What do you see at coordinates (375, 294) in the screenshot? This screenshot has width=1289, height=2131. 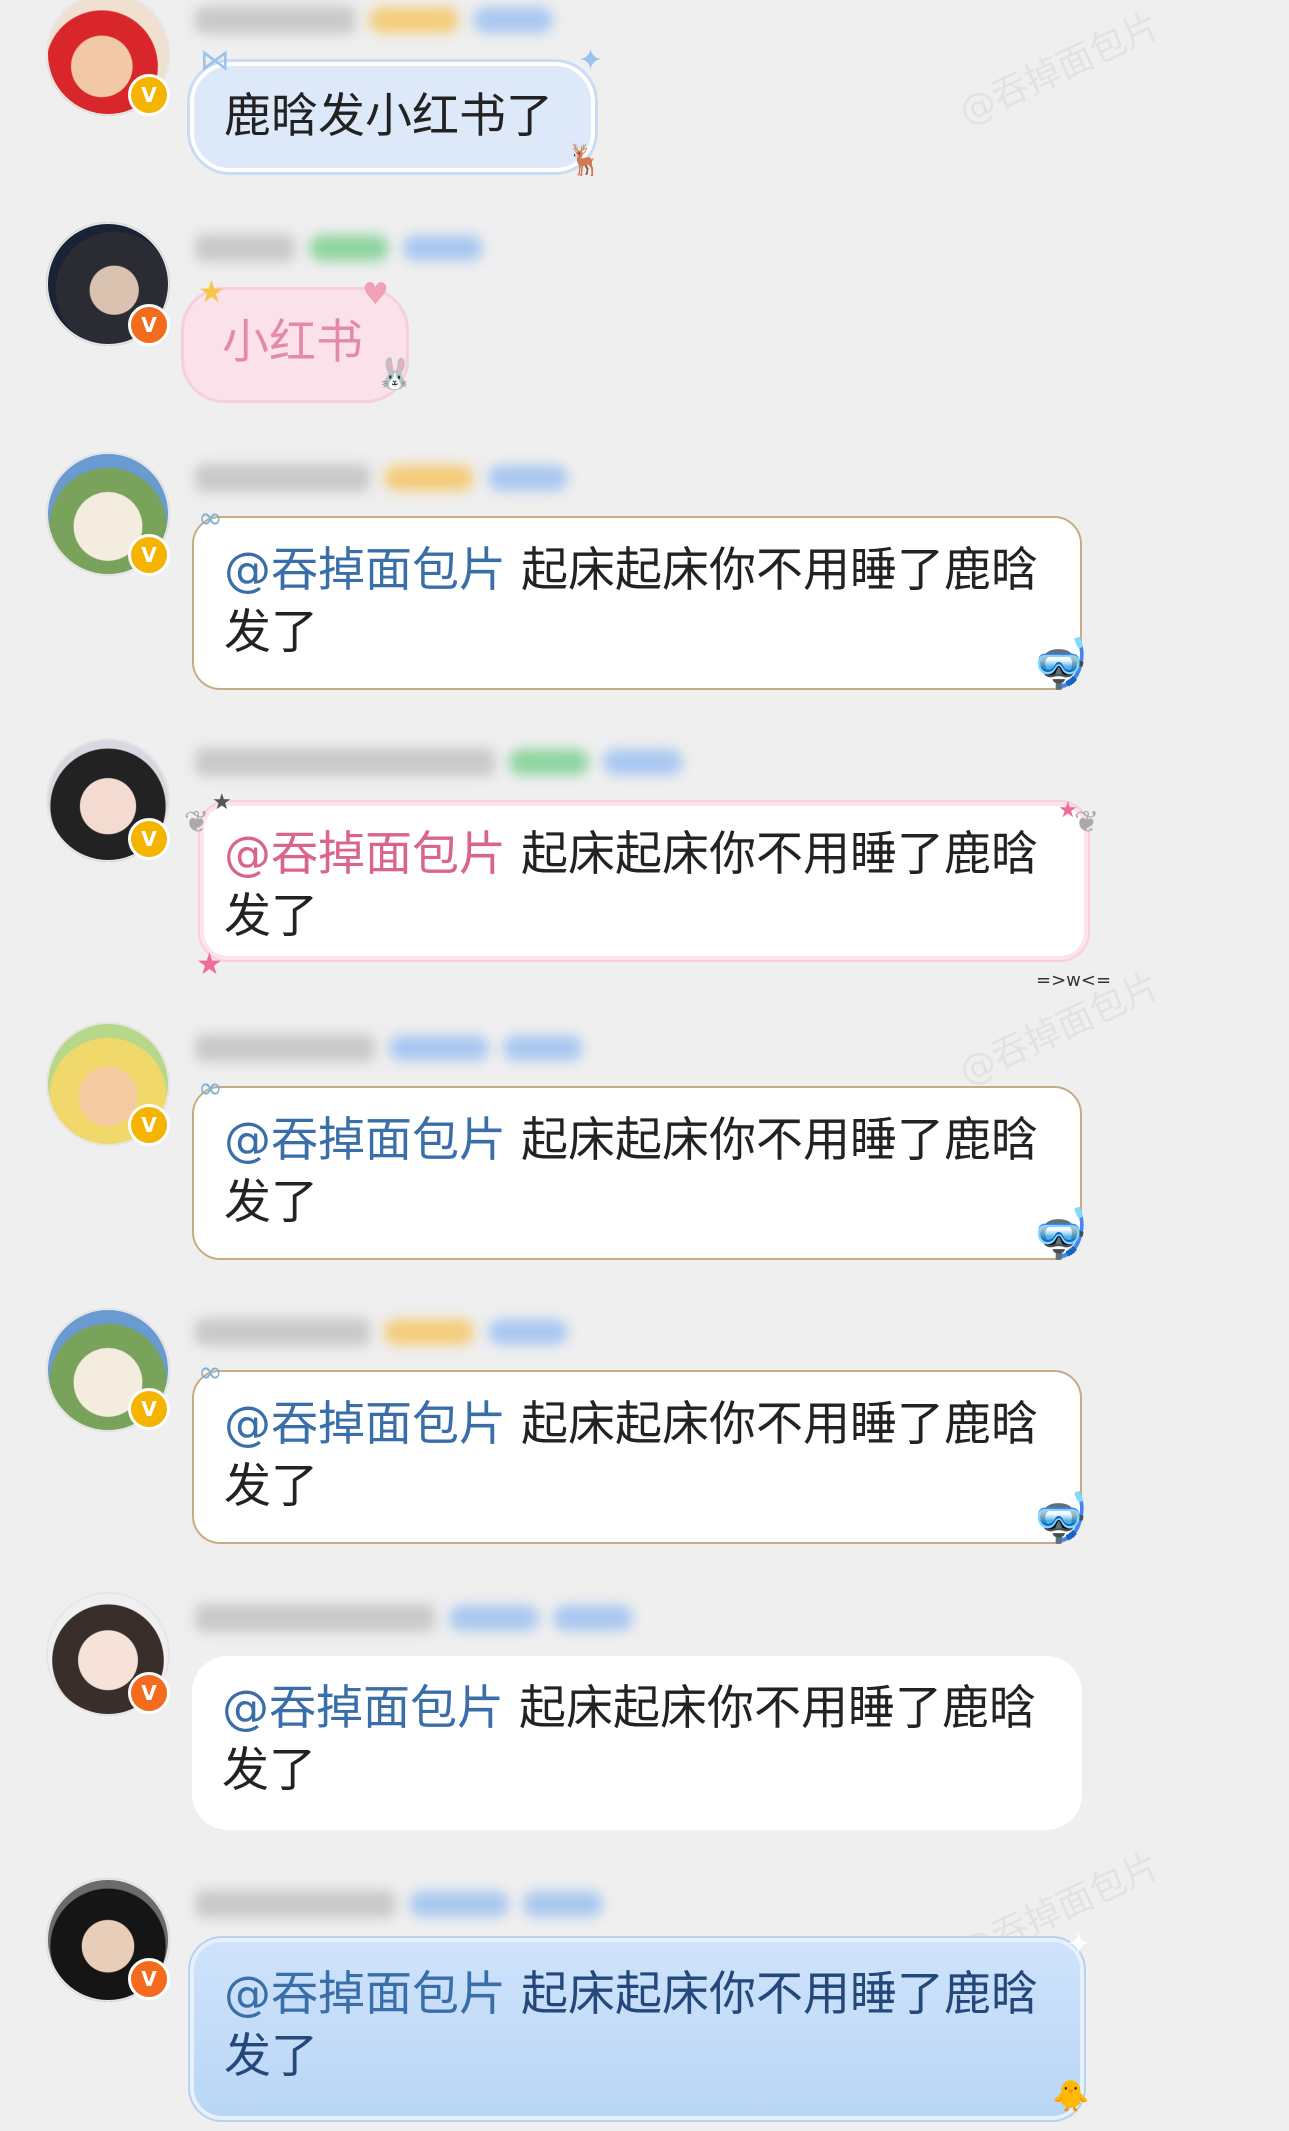 I see `heart-wing-icon: ♥` at bounding box center [375, 294].